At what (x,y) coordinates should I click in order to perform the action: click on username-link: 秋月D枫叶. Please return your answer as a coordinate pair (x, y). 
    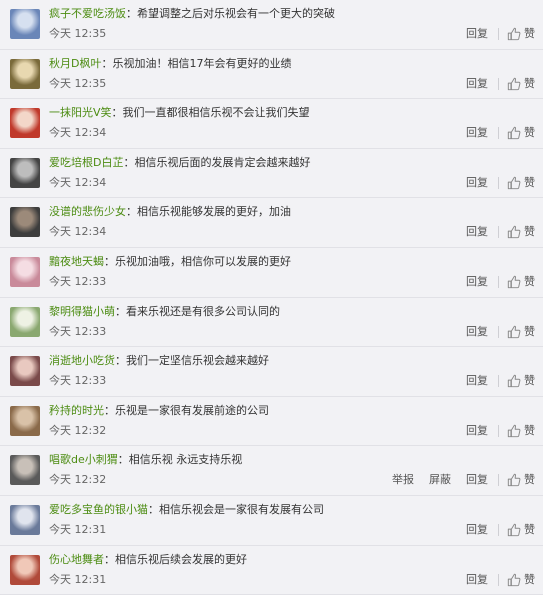
    Looking at the image, I should click on (75, 63).